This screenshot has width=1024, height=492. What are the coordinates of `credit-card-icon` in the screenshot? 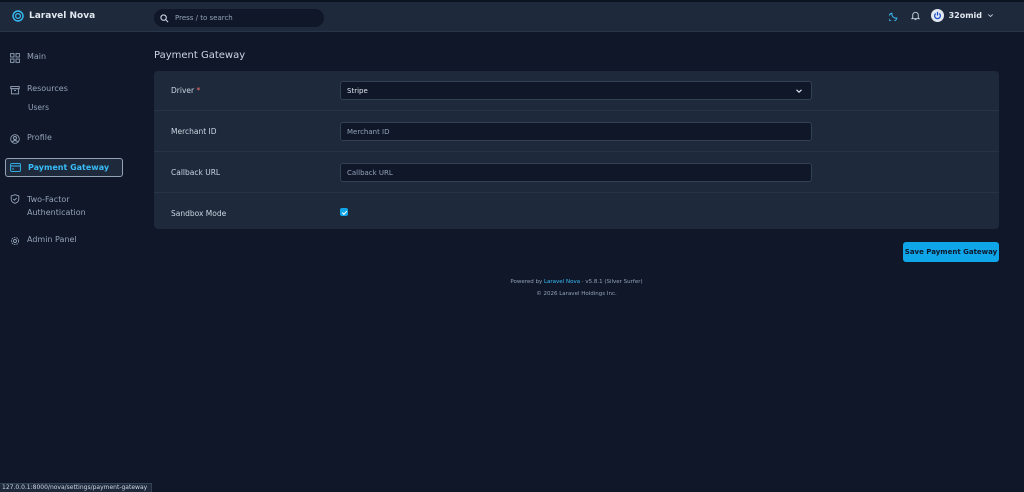 It's located at (15, 167).